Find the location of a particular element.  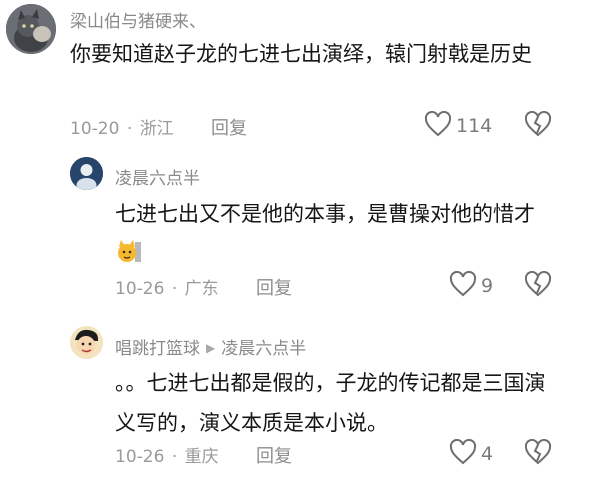

reply-header: 唱跳打篮球 ▶ 凌晨六点半 is located at coordinates (210, 346).